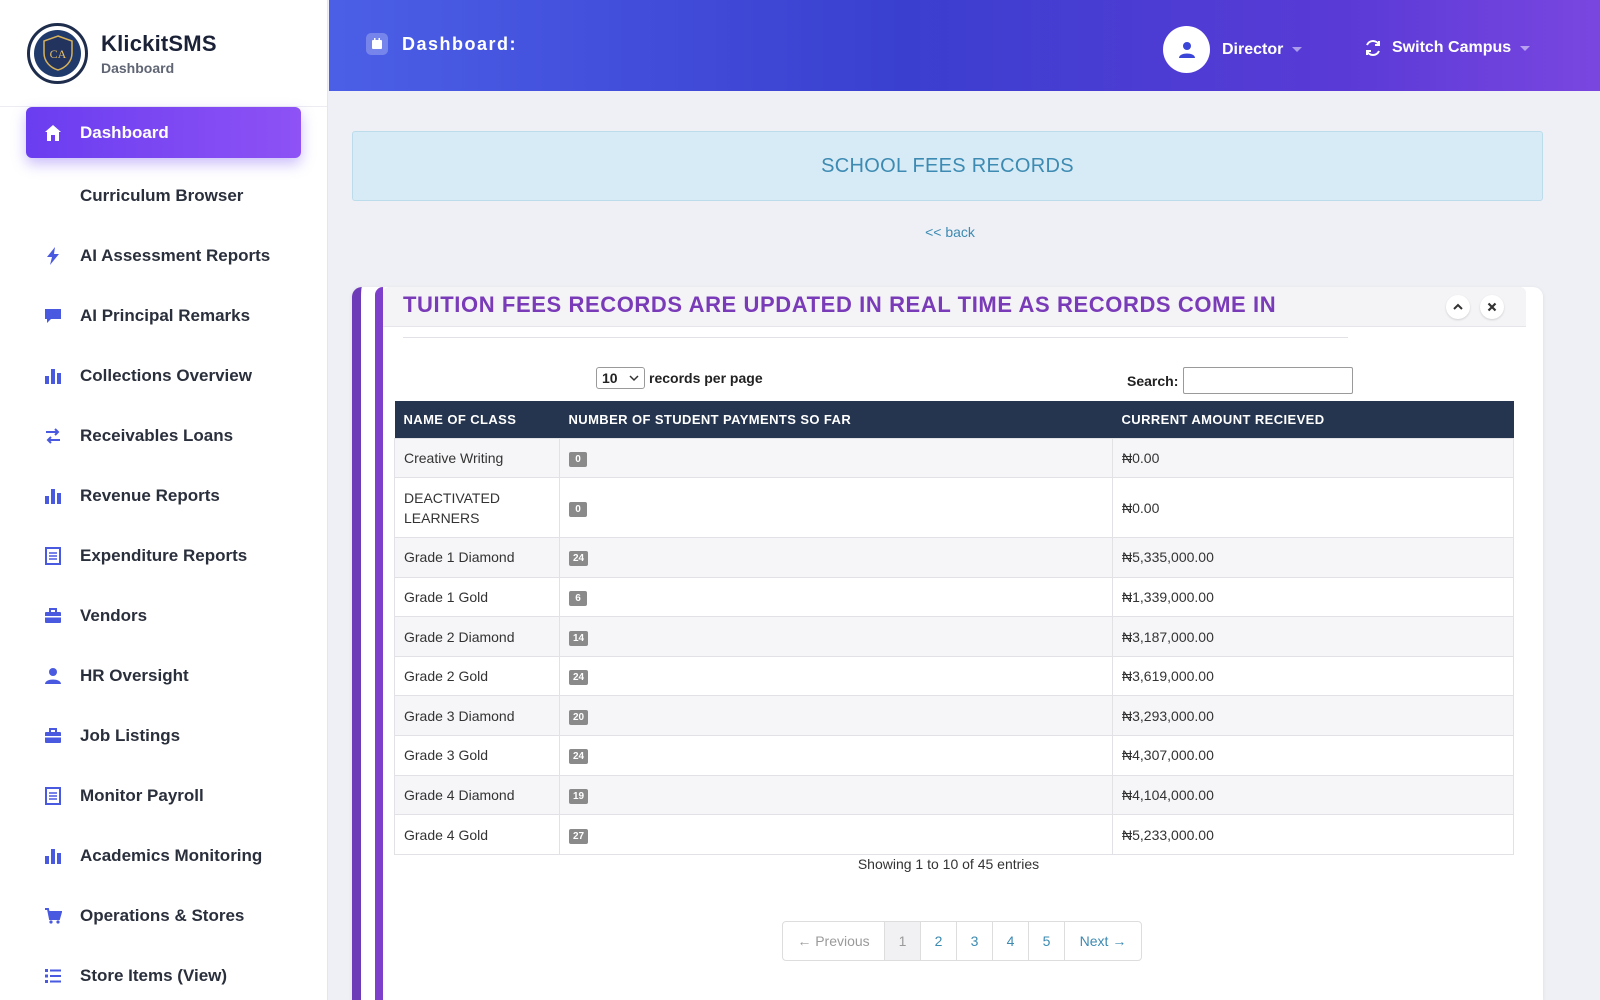 Image resolution: width=1600 pixels, height=1000 pixels. Describe the element at coordinates (836, 419) in the screenshot. I see `column-header-payments: NUMBER OF STUDENT PAYMENTS SO FAR` at that location.